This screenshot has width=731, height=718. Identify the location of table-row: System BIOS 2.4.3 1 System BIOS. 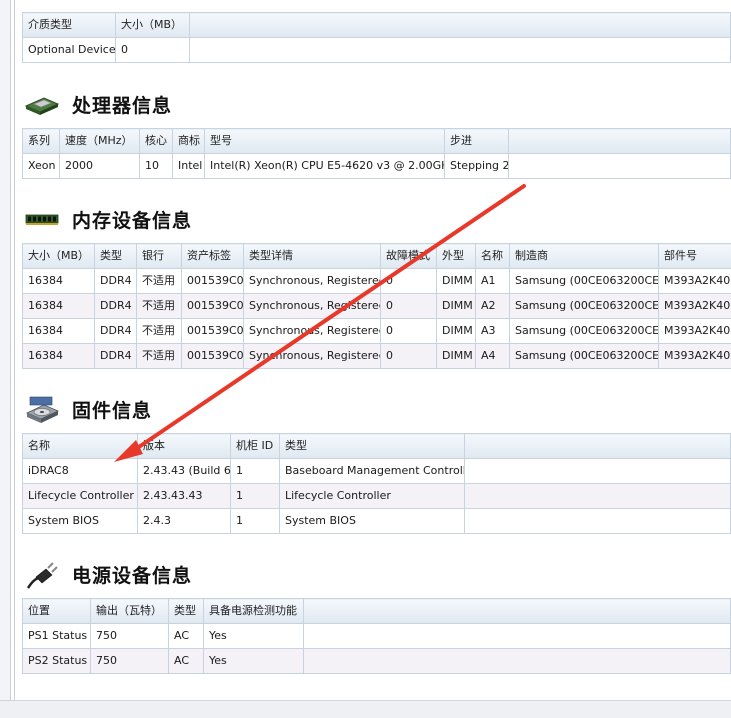
(377, 521).